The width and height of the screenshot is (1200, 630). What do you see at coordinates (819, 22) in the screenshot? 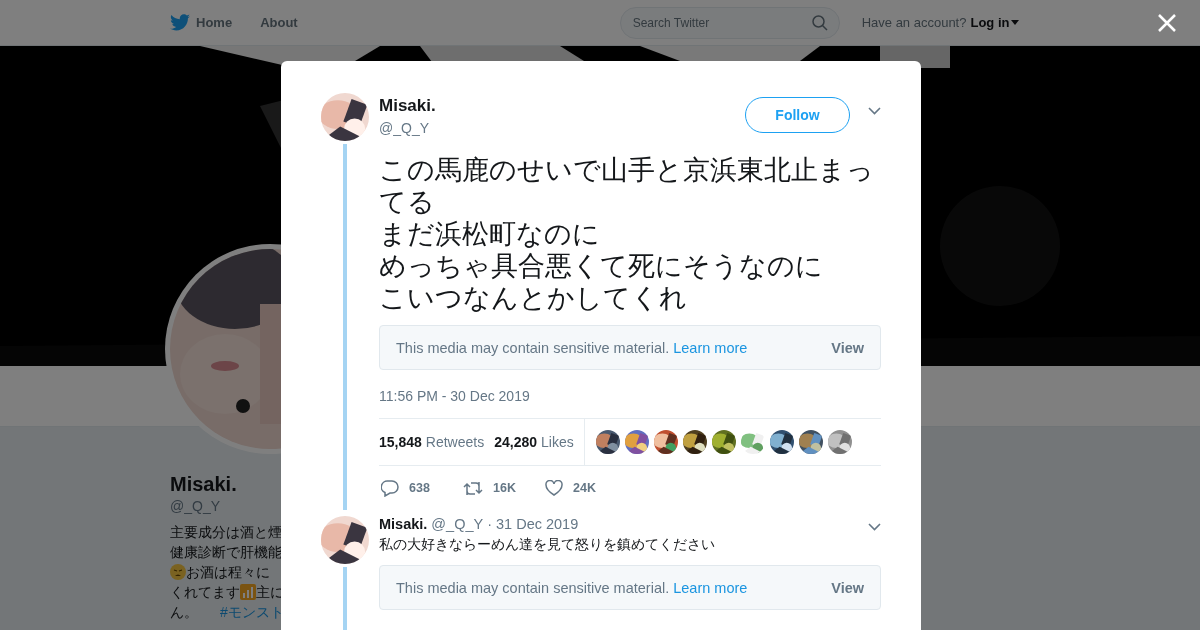
I see `search-icon` at bounding box center [819, 22].